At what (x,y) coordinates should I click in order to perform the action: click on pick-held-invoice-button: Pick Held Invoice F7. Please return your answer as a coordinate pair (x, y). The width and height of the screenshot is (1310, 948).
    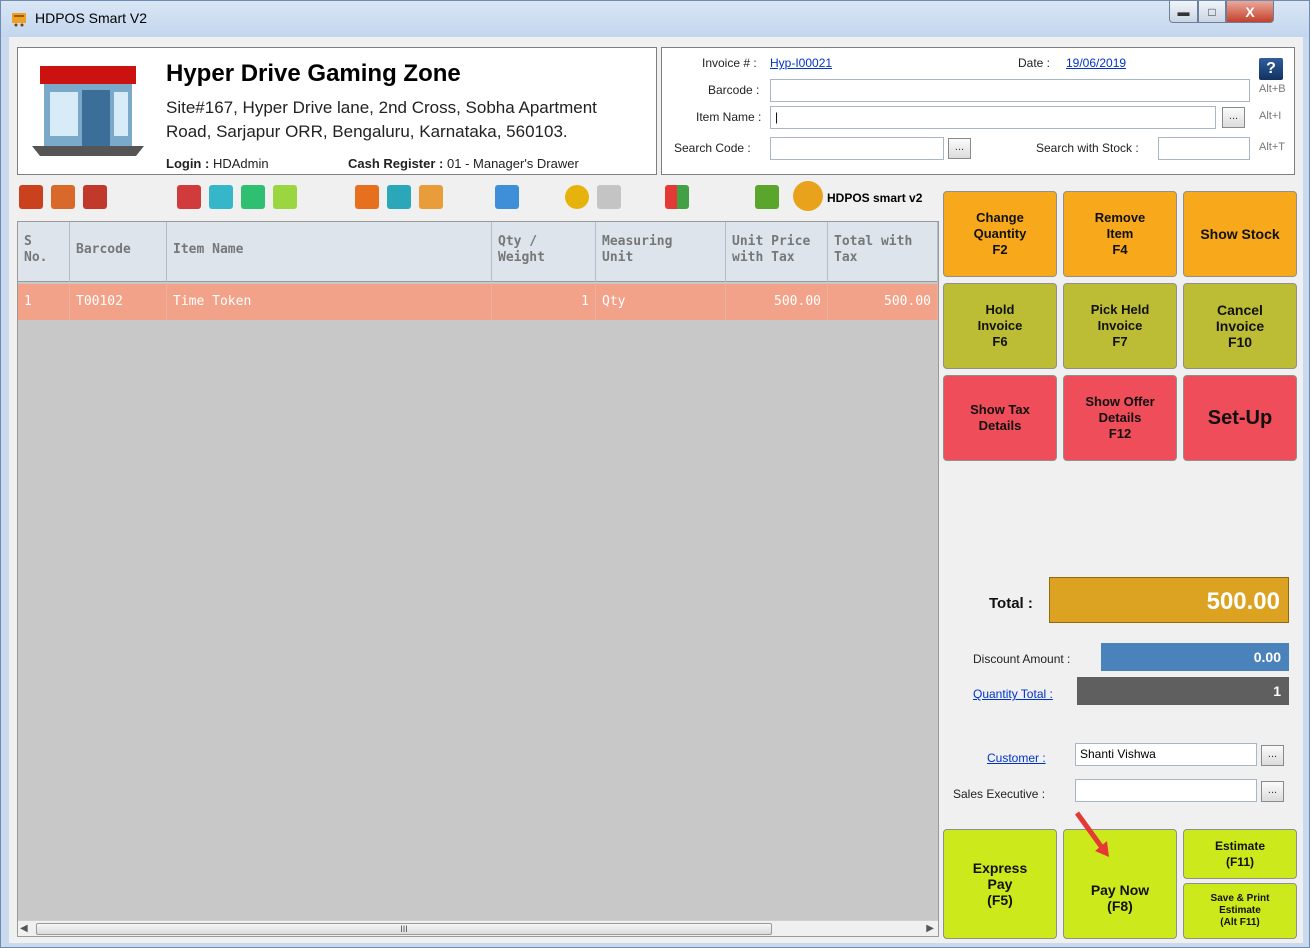
    Looking at the image, I should click on (1120, 326).